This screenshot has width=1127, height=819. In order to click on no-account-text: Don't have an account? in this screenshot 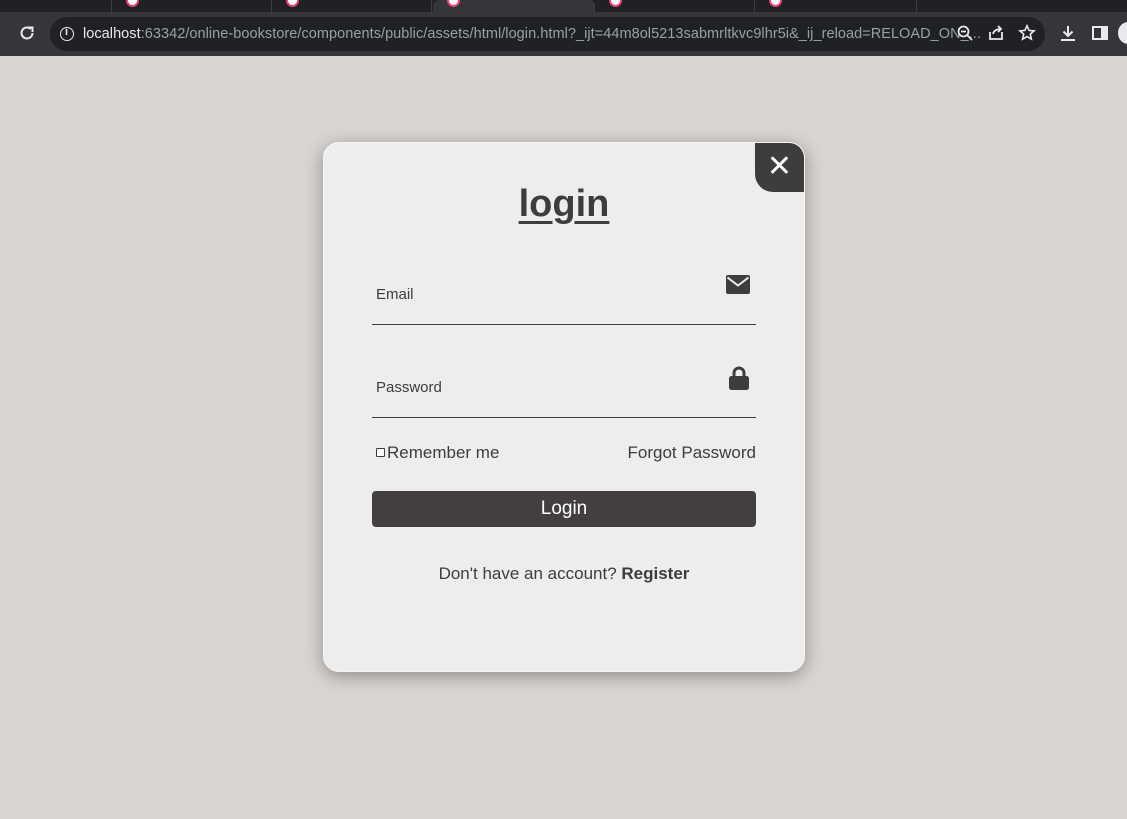, I will do `click(530, 573)`.